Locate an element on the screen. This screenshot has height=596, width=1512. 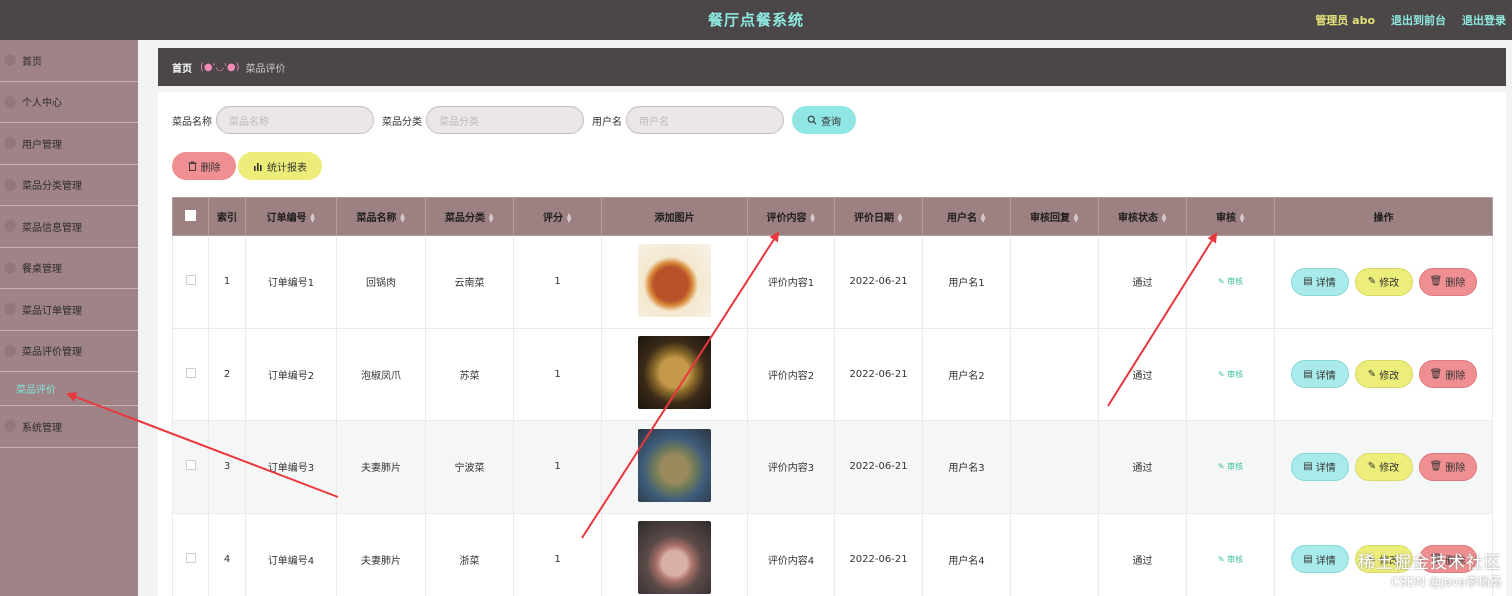
sidebar-item-system-management: 系统管理 is located at coordinates (69, 427).